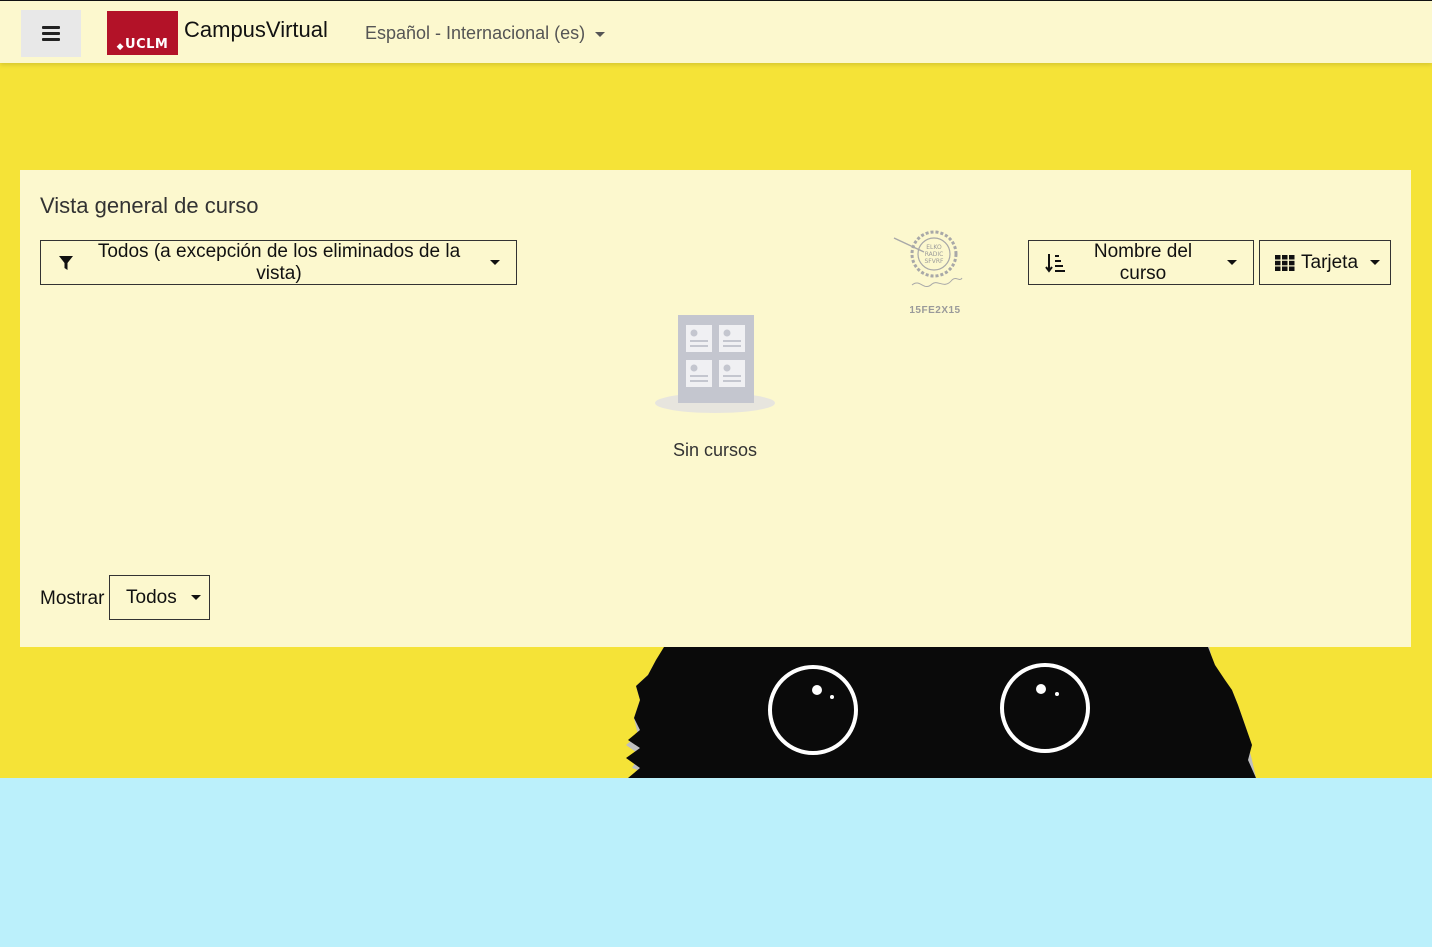 The image size is (1432, 947). What do you see at coordinates (935, 310) in the screenshot?
I see `stamp-code: 15FE2X15` at bounding box center [935, 310].